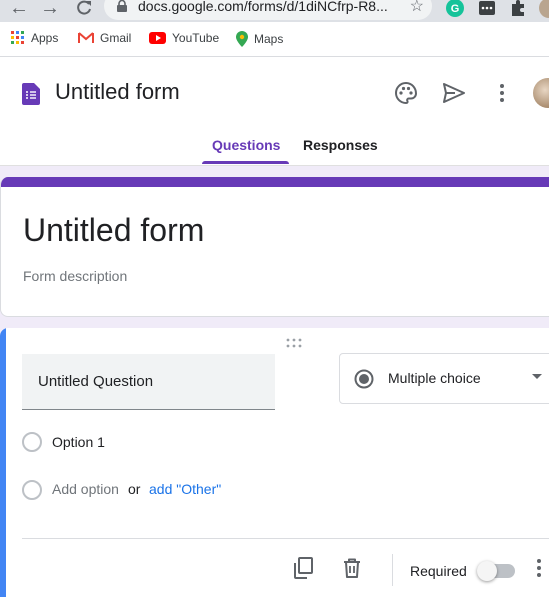 This screenshot has width=549, height=597. I want to click on question-more-vert-icon, so click(538, 568).